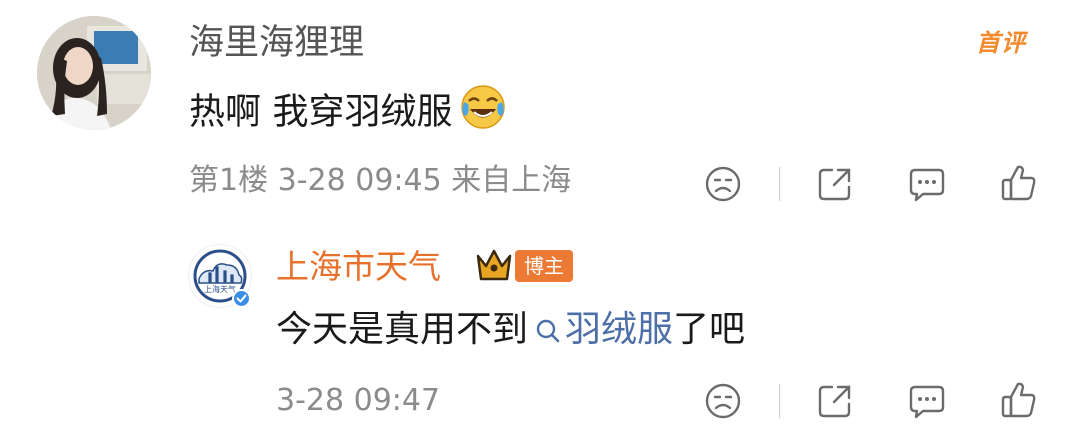 The image size is (1080, 447). What do you see at coordinates (358, 400) in the screenshot?
I see `reply-time: 3-28 09:47` at bounding box center [358, 400].